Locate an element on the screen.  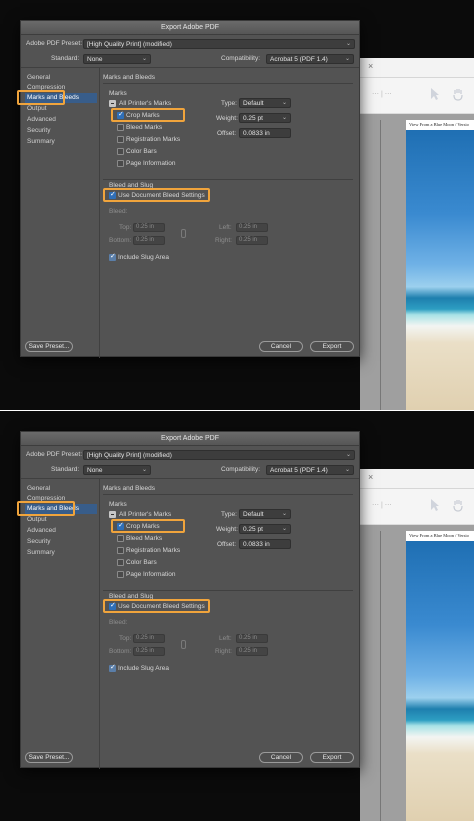
spread-edge is located at coordinates (380, 265).